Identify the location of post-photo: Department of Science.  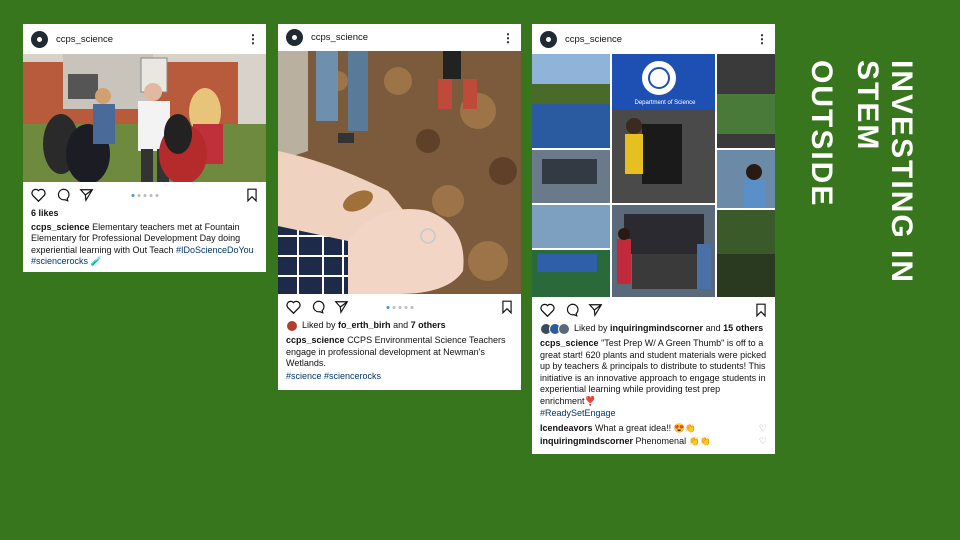
(653, 175).